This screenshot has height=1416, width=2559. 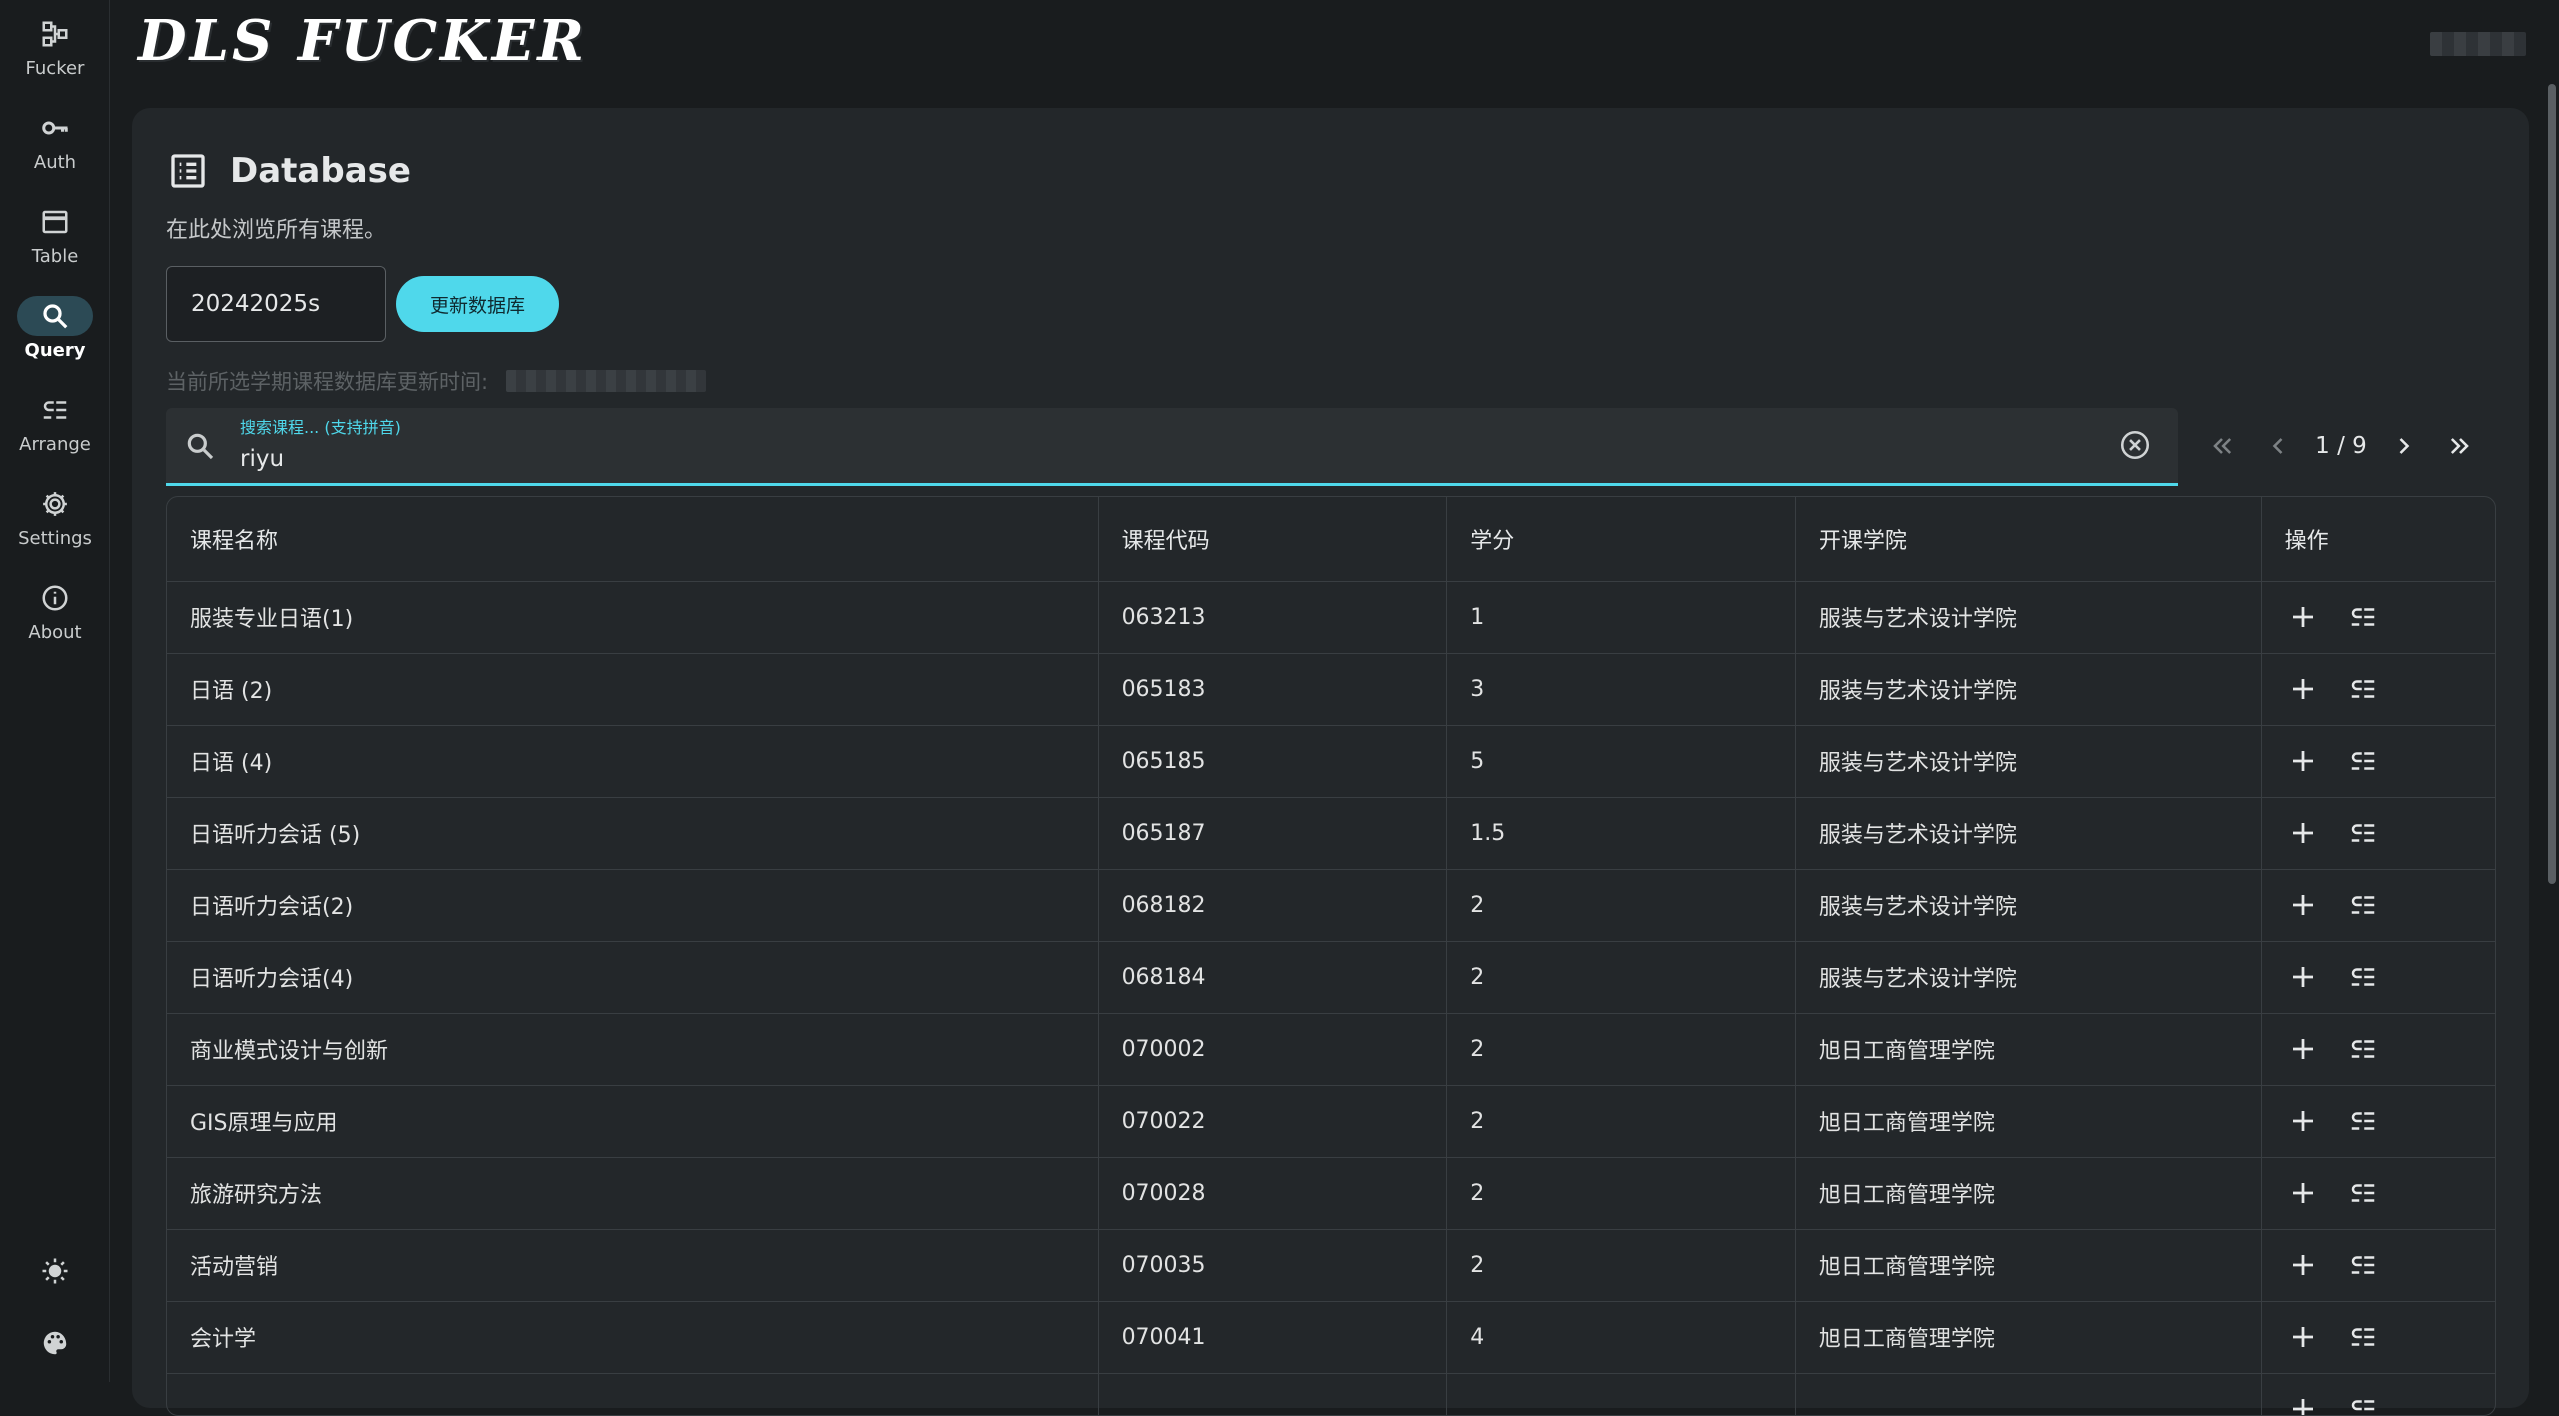 I want to click on update-database-button: 更新数据库, so click(x=477, y=304).